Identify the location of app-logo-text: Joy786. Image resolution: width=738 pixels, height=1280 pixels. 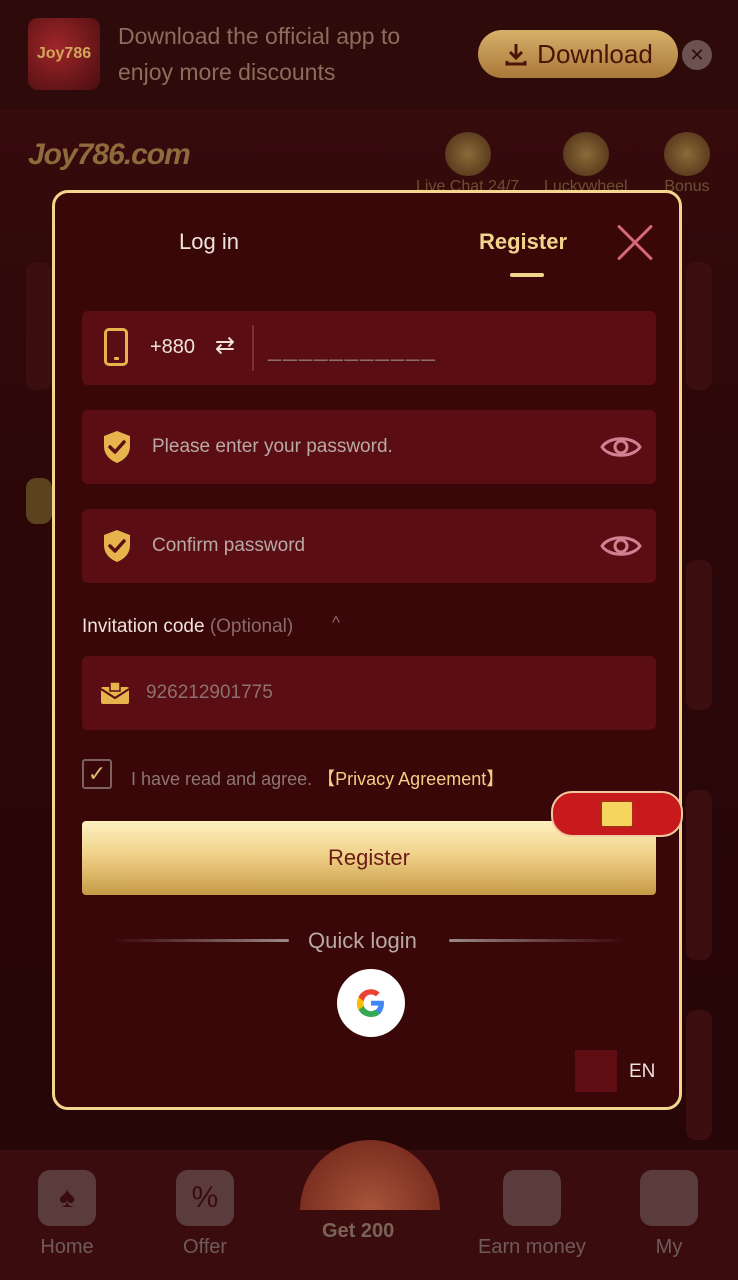
(64, 53).